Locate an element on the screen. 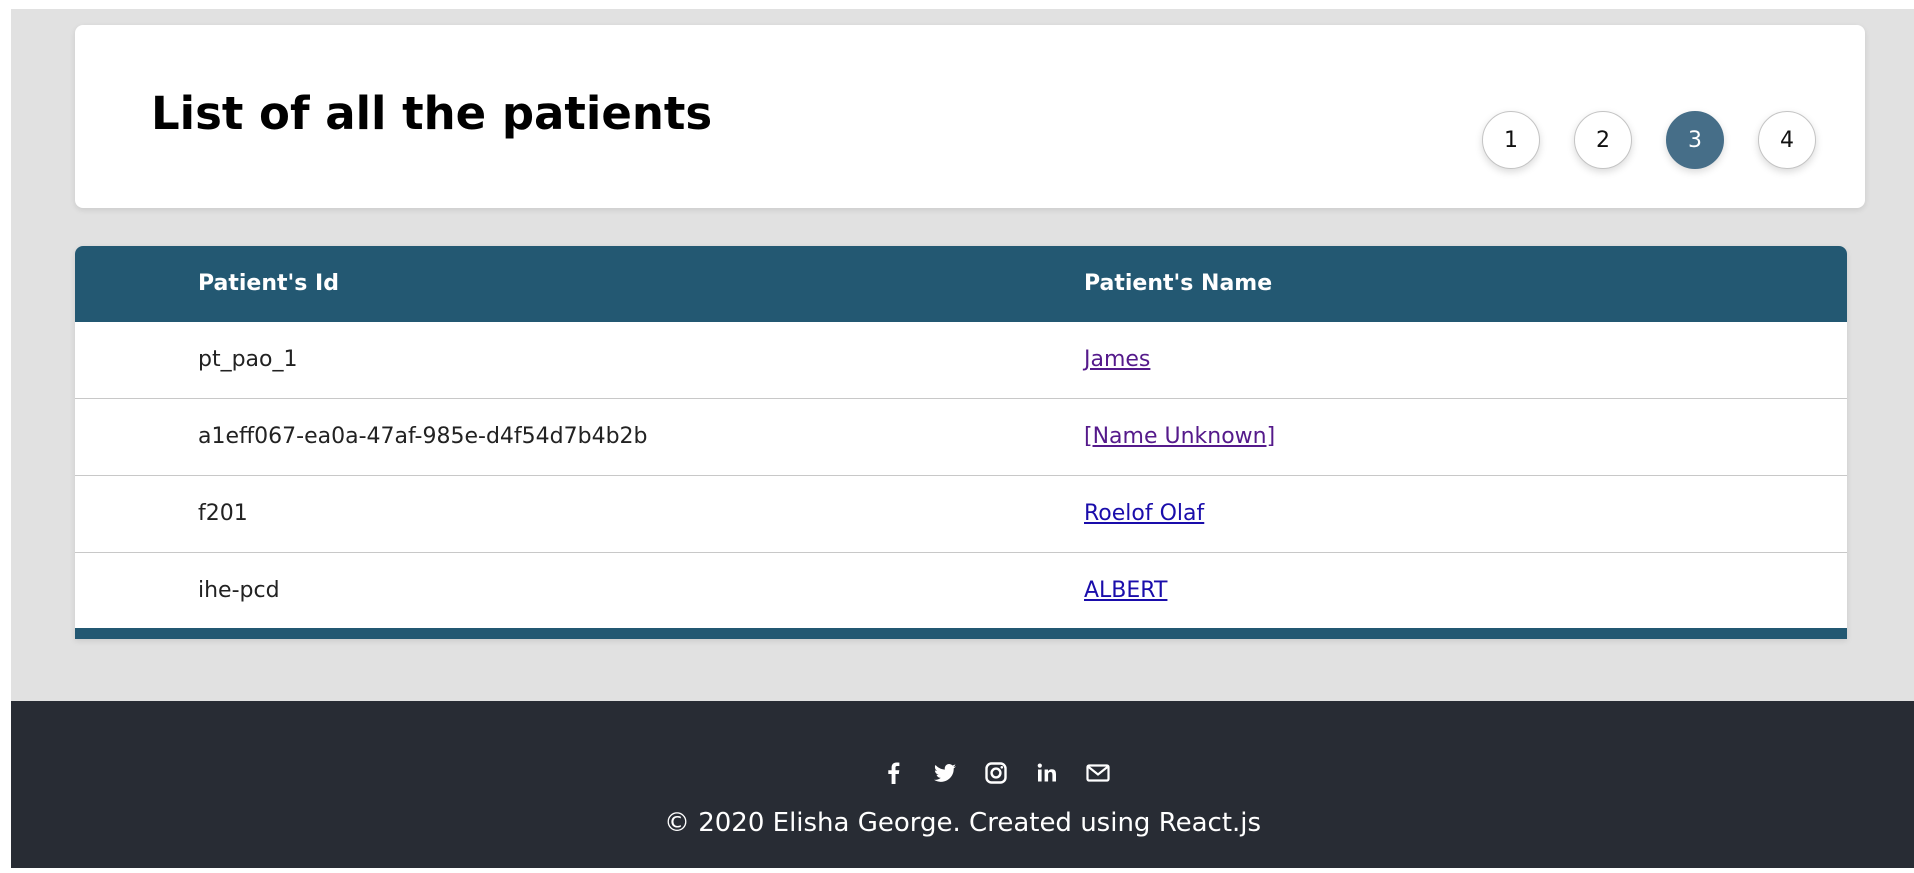  page-button-3: 3 is located at coordinates (1695, 140).